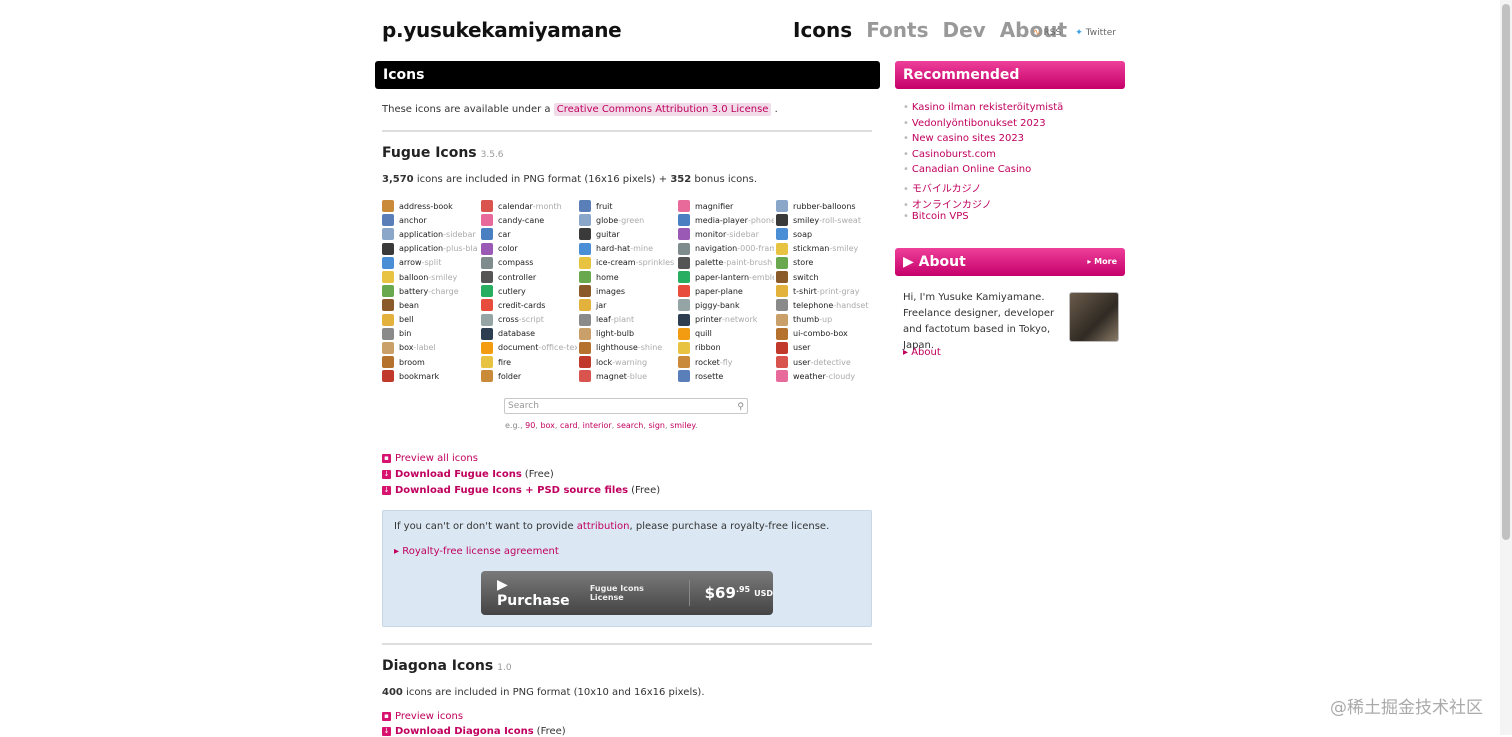  What do you see at coordinates (529, 348) in the screenshot?
I see `icon-sample: document-office-text` at bounding box center [529, 348].